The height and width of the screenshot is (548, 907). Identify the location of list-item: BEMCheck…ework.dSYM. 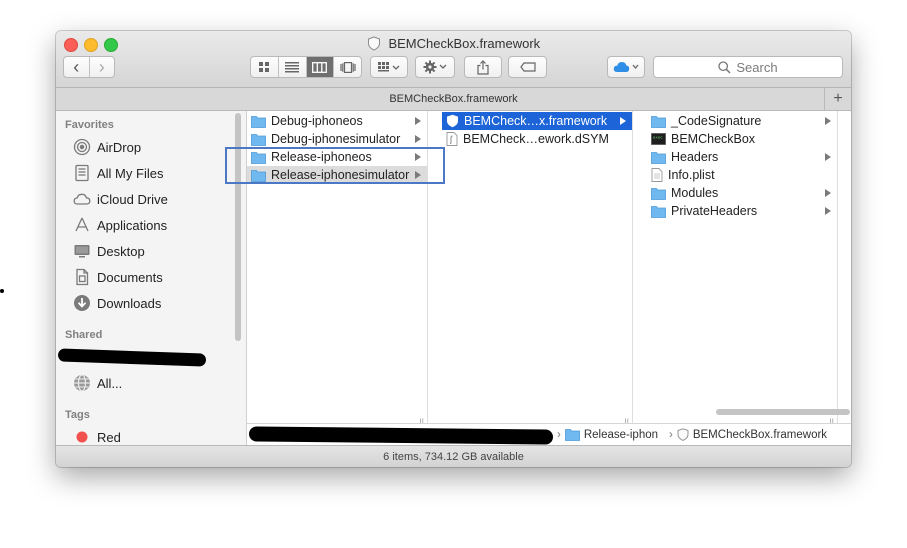
(537, 139).